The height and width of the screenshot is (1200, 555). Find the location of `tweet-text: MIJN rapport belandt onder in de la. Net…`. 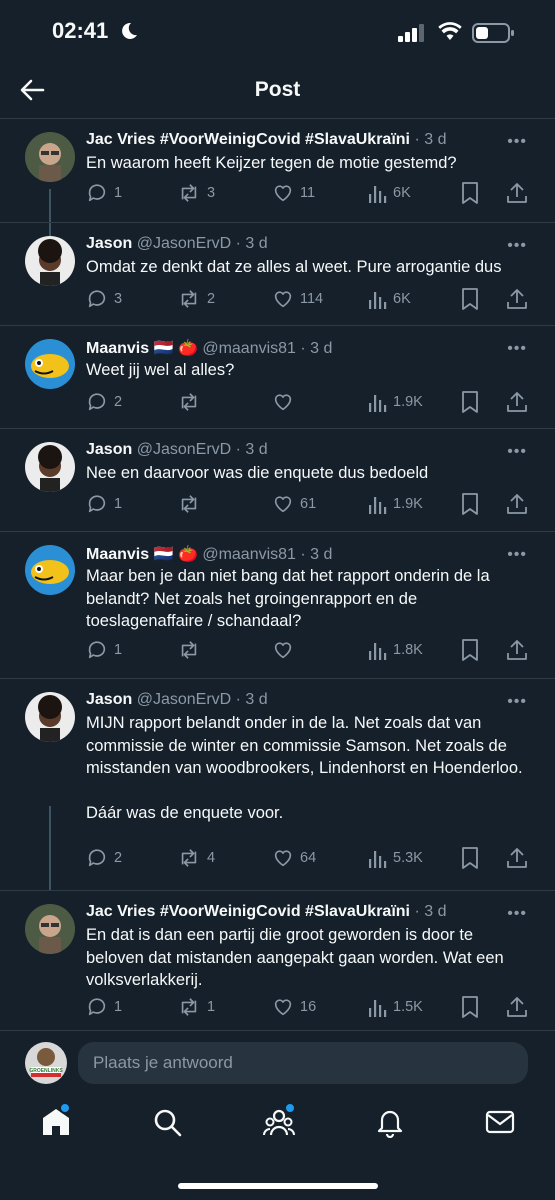

tweet-text: MIJN rapport belandt onder in de la. Net… is located at coordinates (304, 768).